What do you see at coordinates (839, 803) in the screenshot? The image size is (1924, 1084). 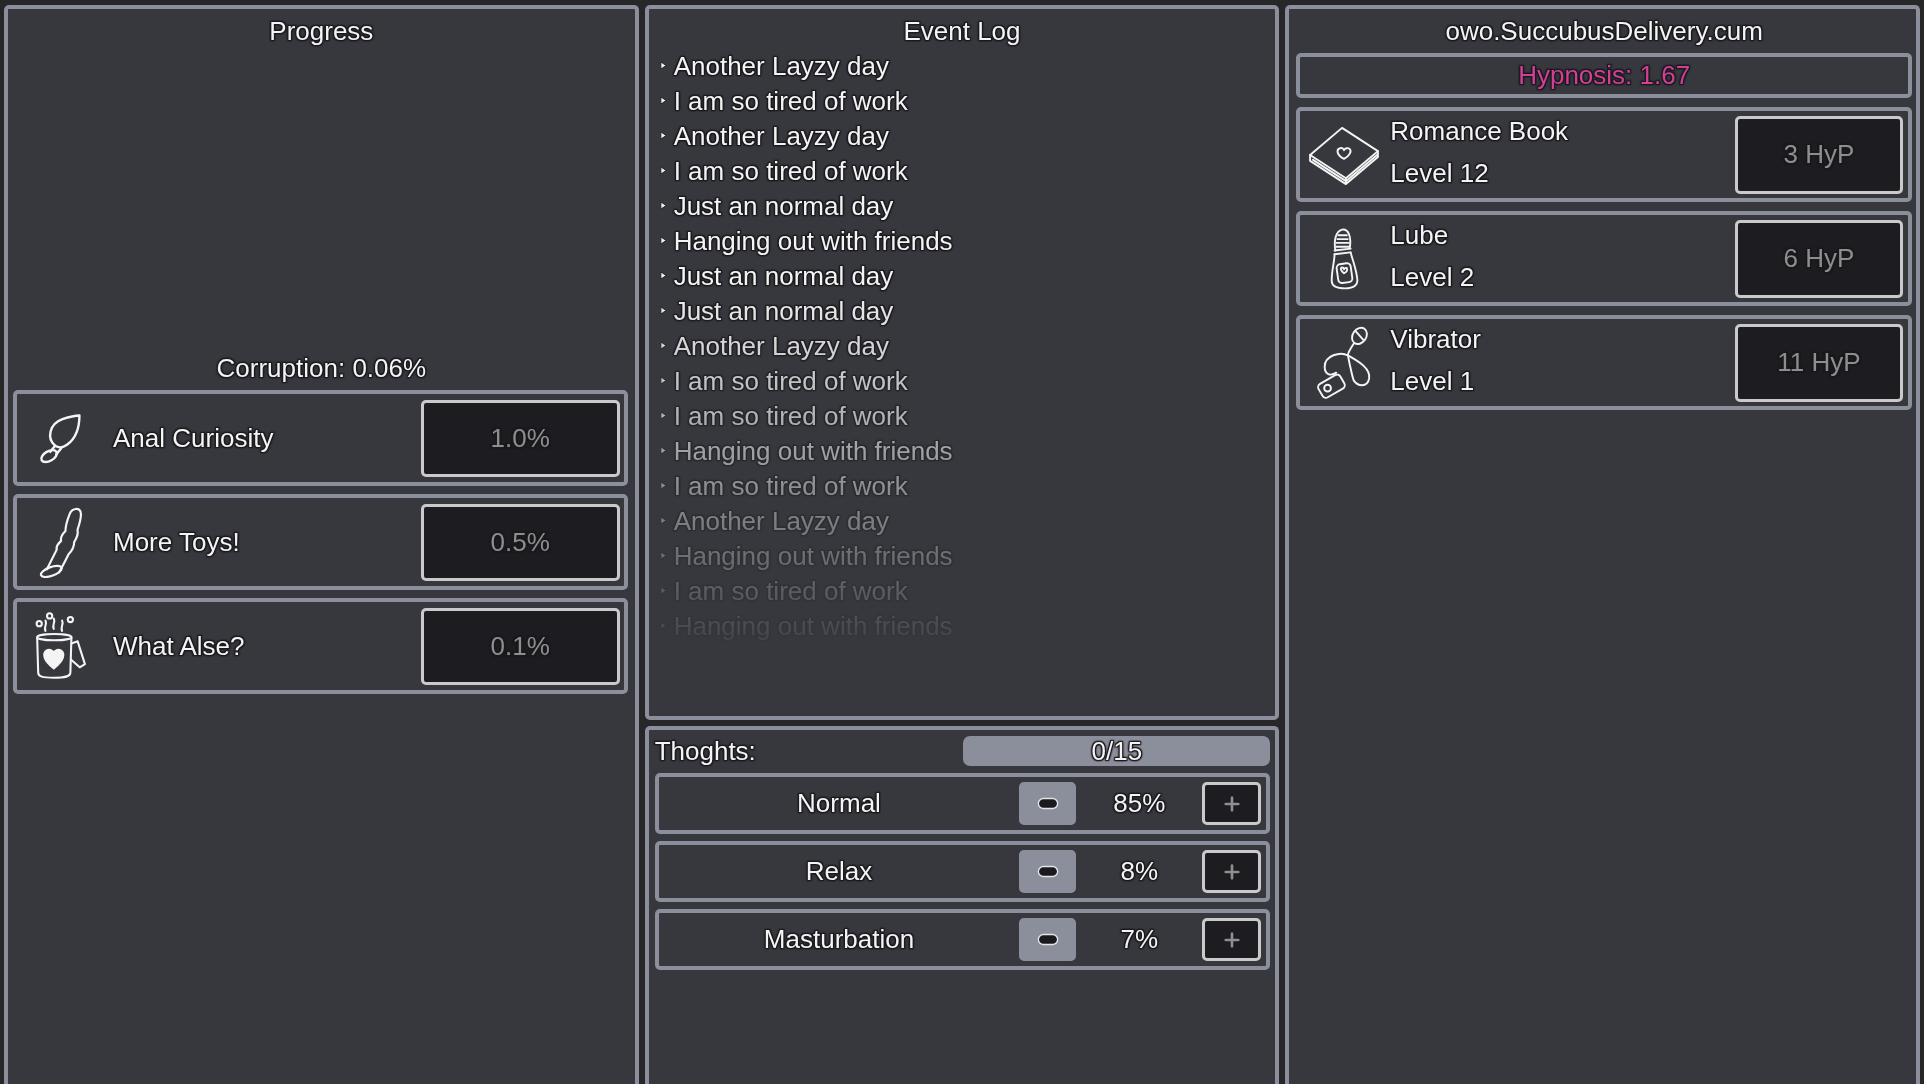 I see `thought-label: Normal` at bounding box center [839, 803].